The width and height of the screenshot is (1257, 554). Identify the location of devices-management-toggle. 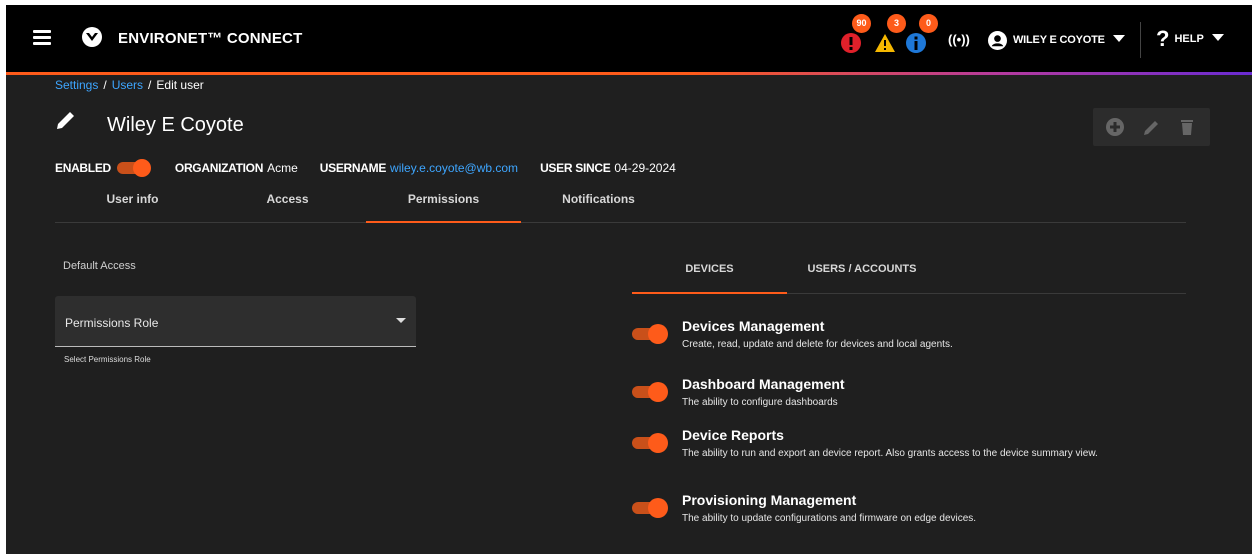
(650, 334).